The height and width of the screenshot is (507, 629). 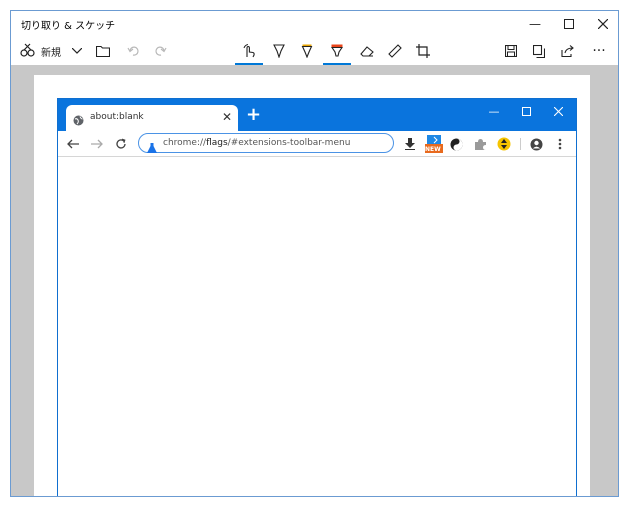 I want to click on browser-tab: about:blank ✕, so click(x=152, y=118).